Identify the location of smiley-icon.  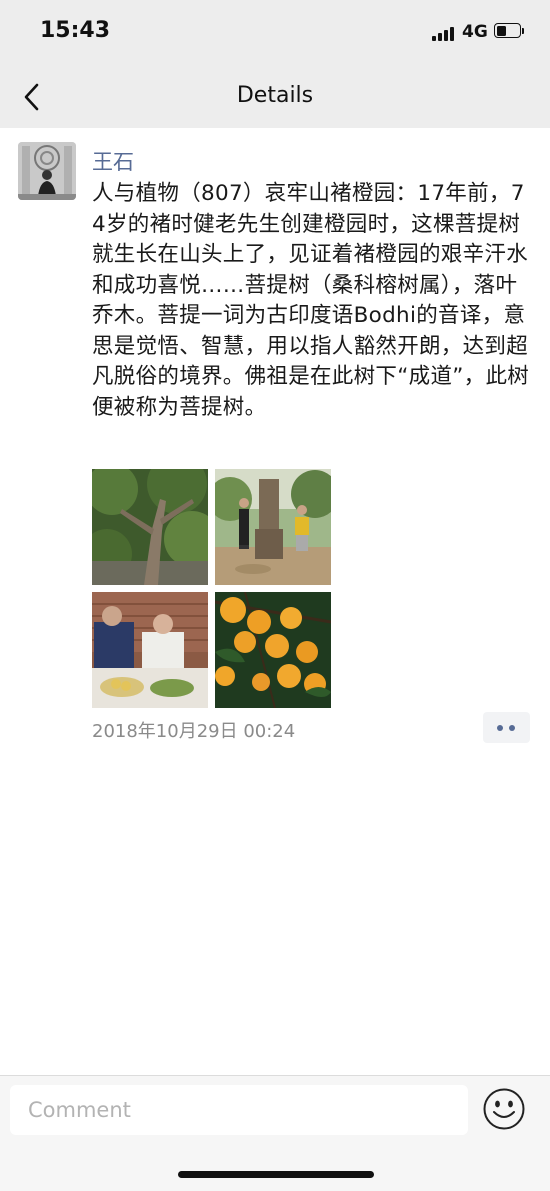
(504, 1109).